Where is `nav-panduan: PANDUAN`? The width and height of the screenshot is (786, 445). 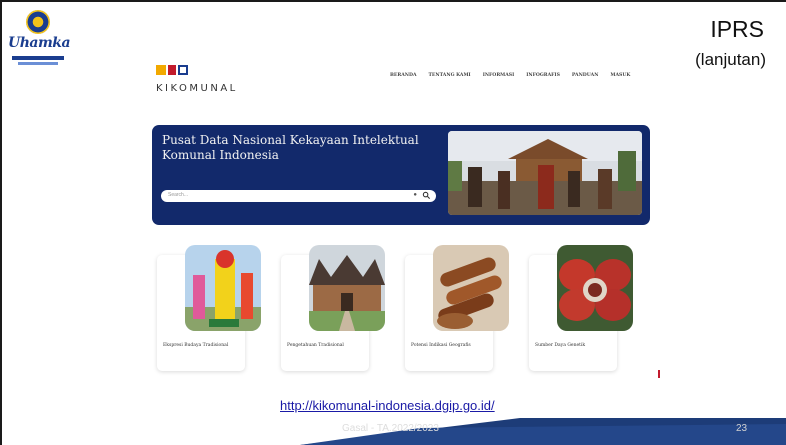
nav-panduan: PANDUAN is located at coordinates (585, 75).